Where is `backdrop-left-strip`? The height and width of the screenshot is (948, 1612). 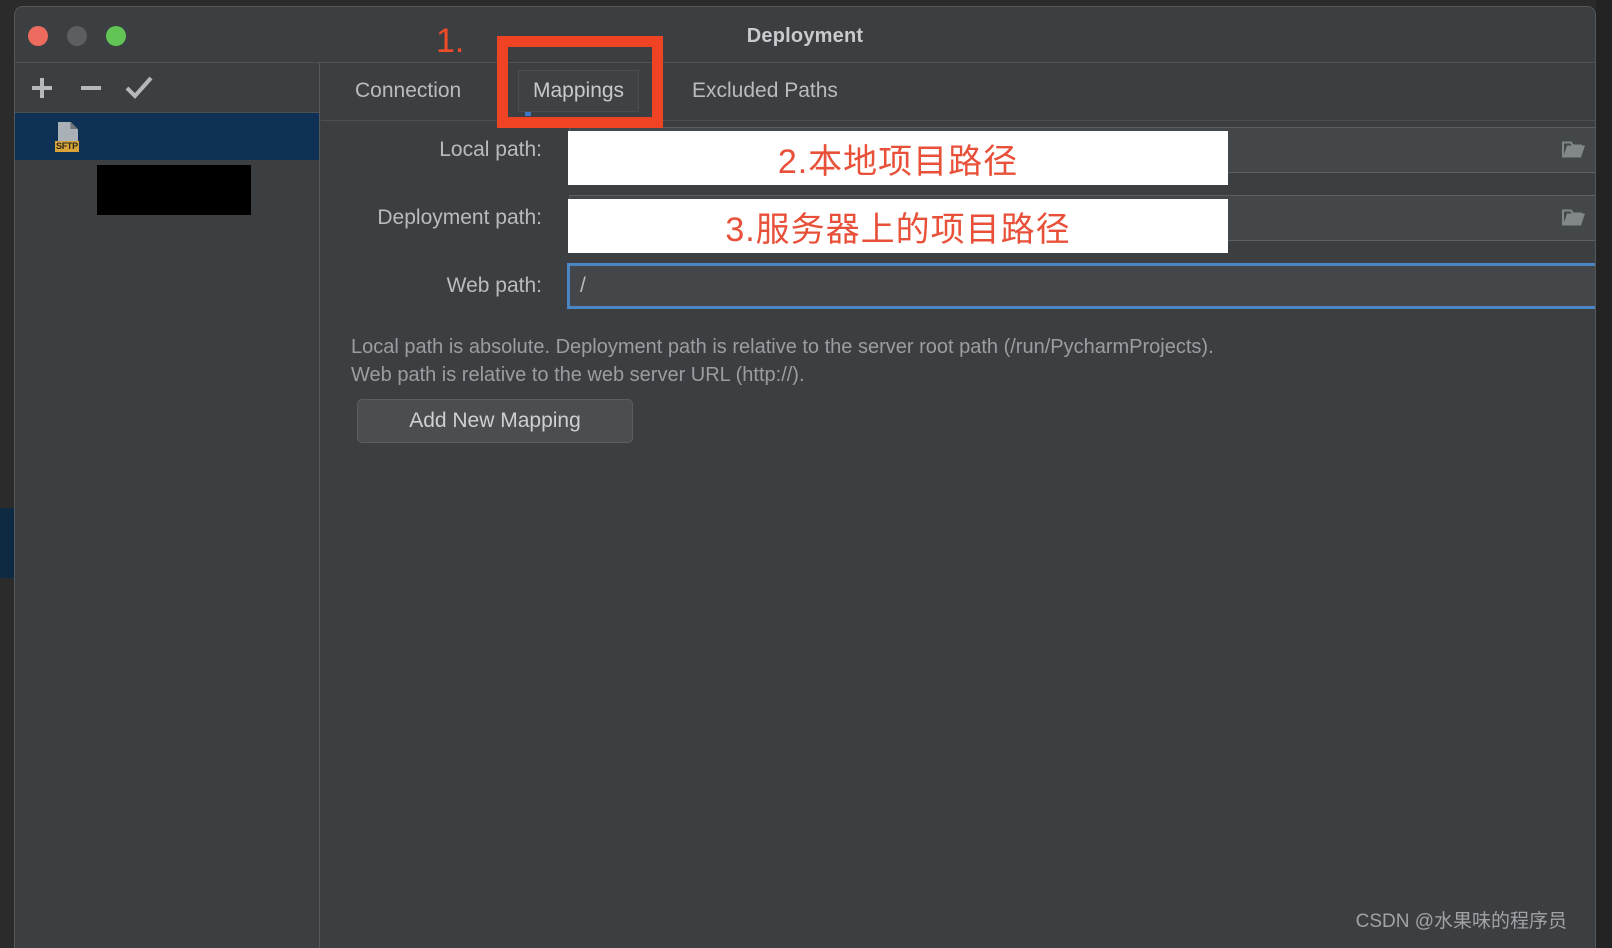
backdrop-left-strip is located at coordinates (7, 474).